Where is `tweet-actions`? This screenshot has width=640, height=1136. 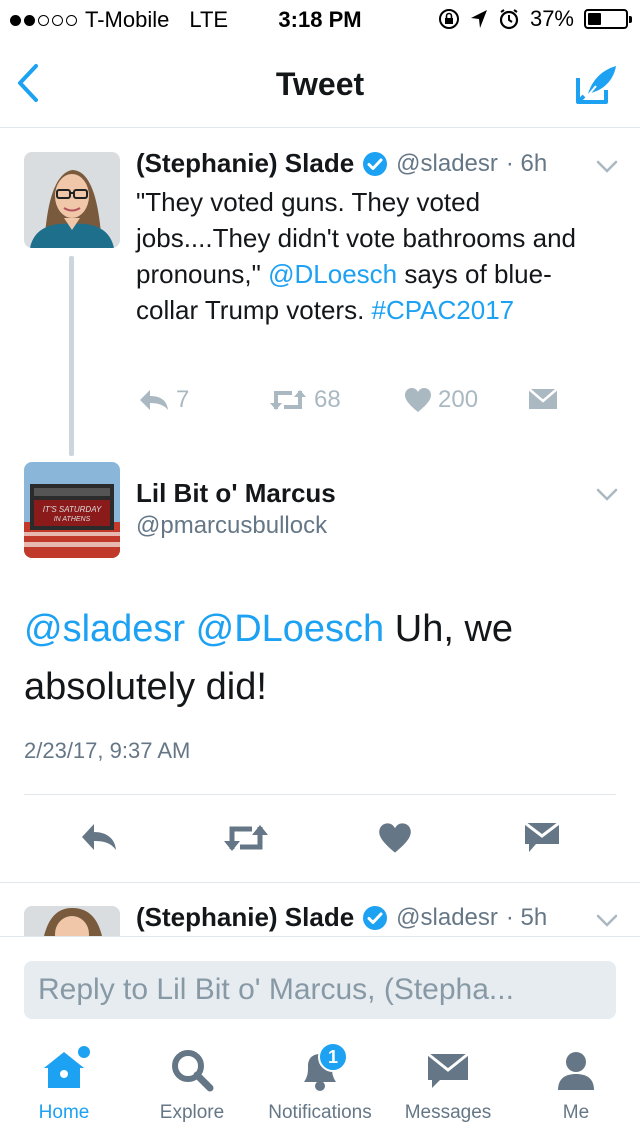
tweet-actions is located at coordinates (320, 838).